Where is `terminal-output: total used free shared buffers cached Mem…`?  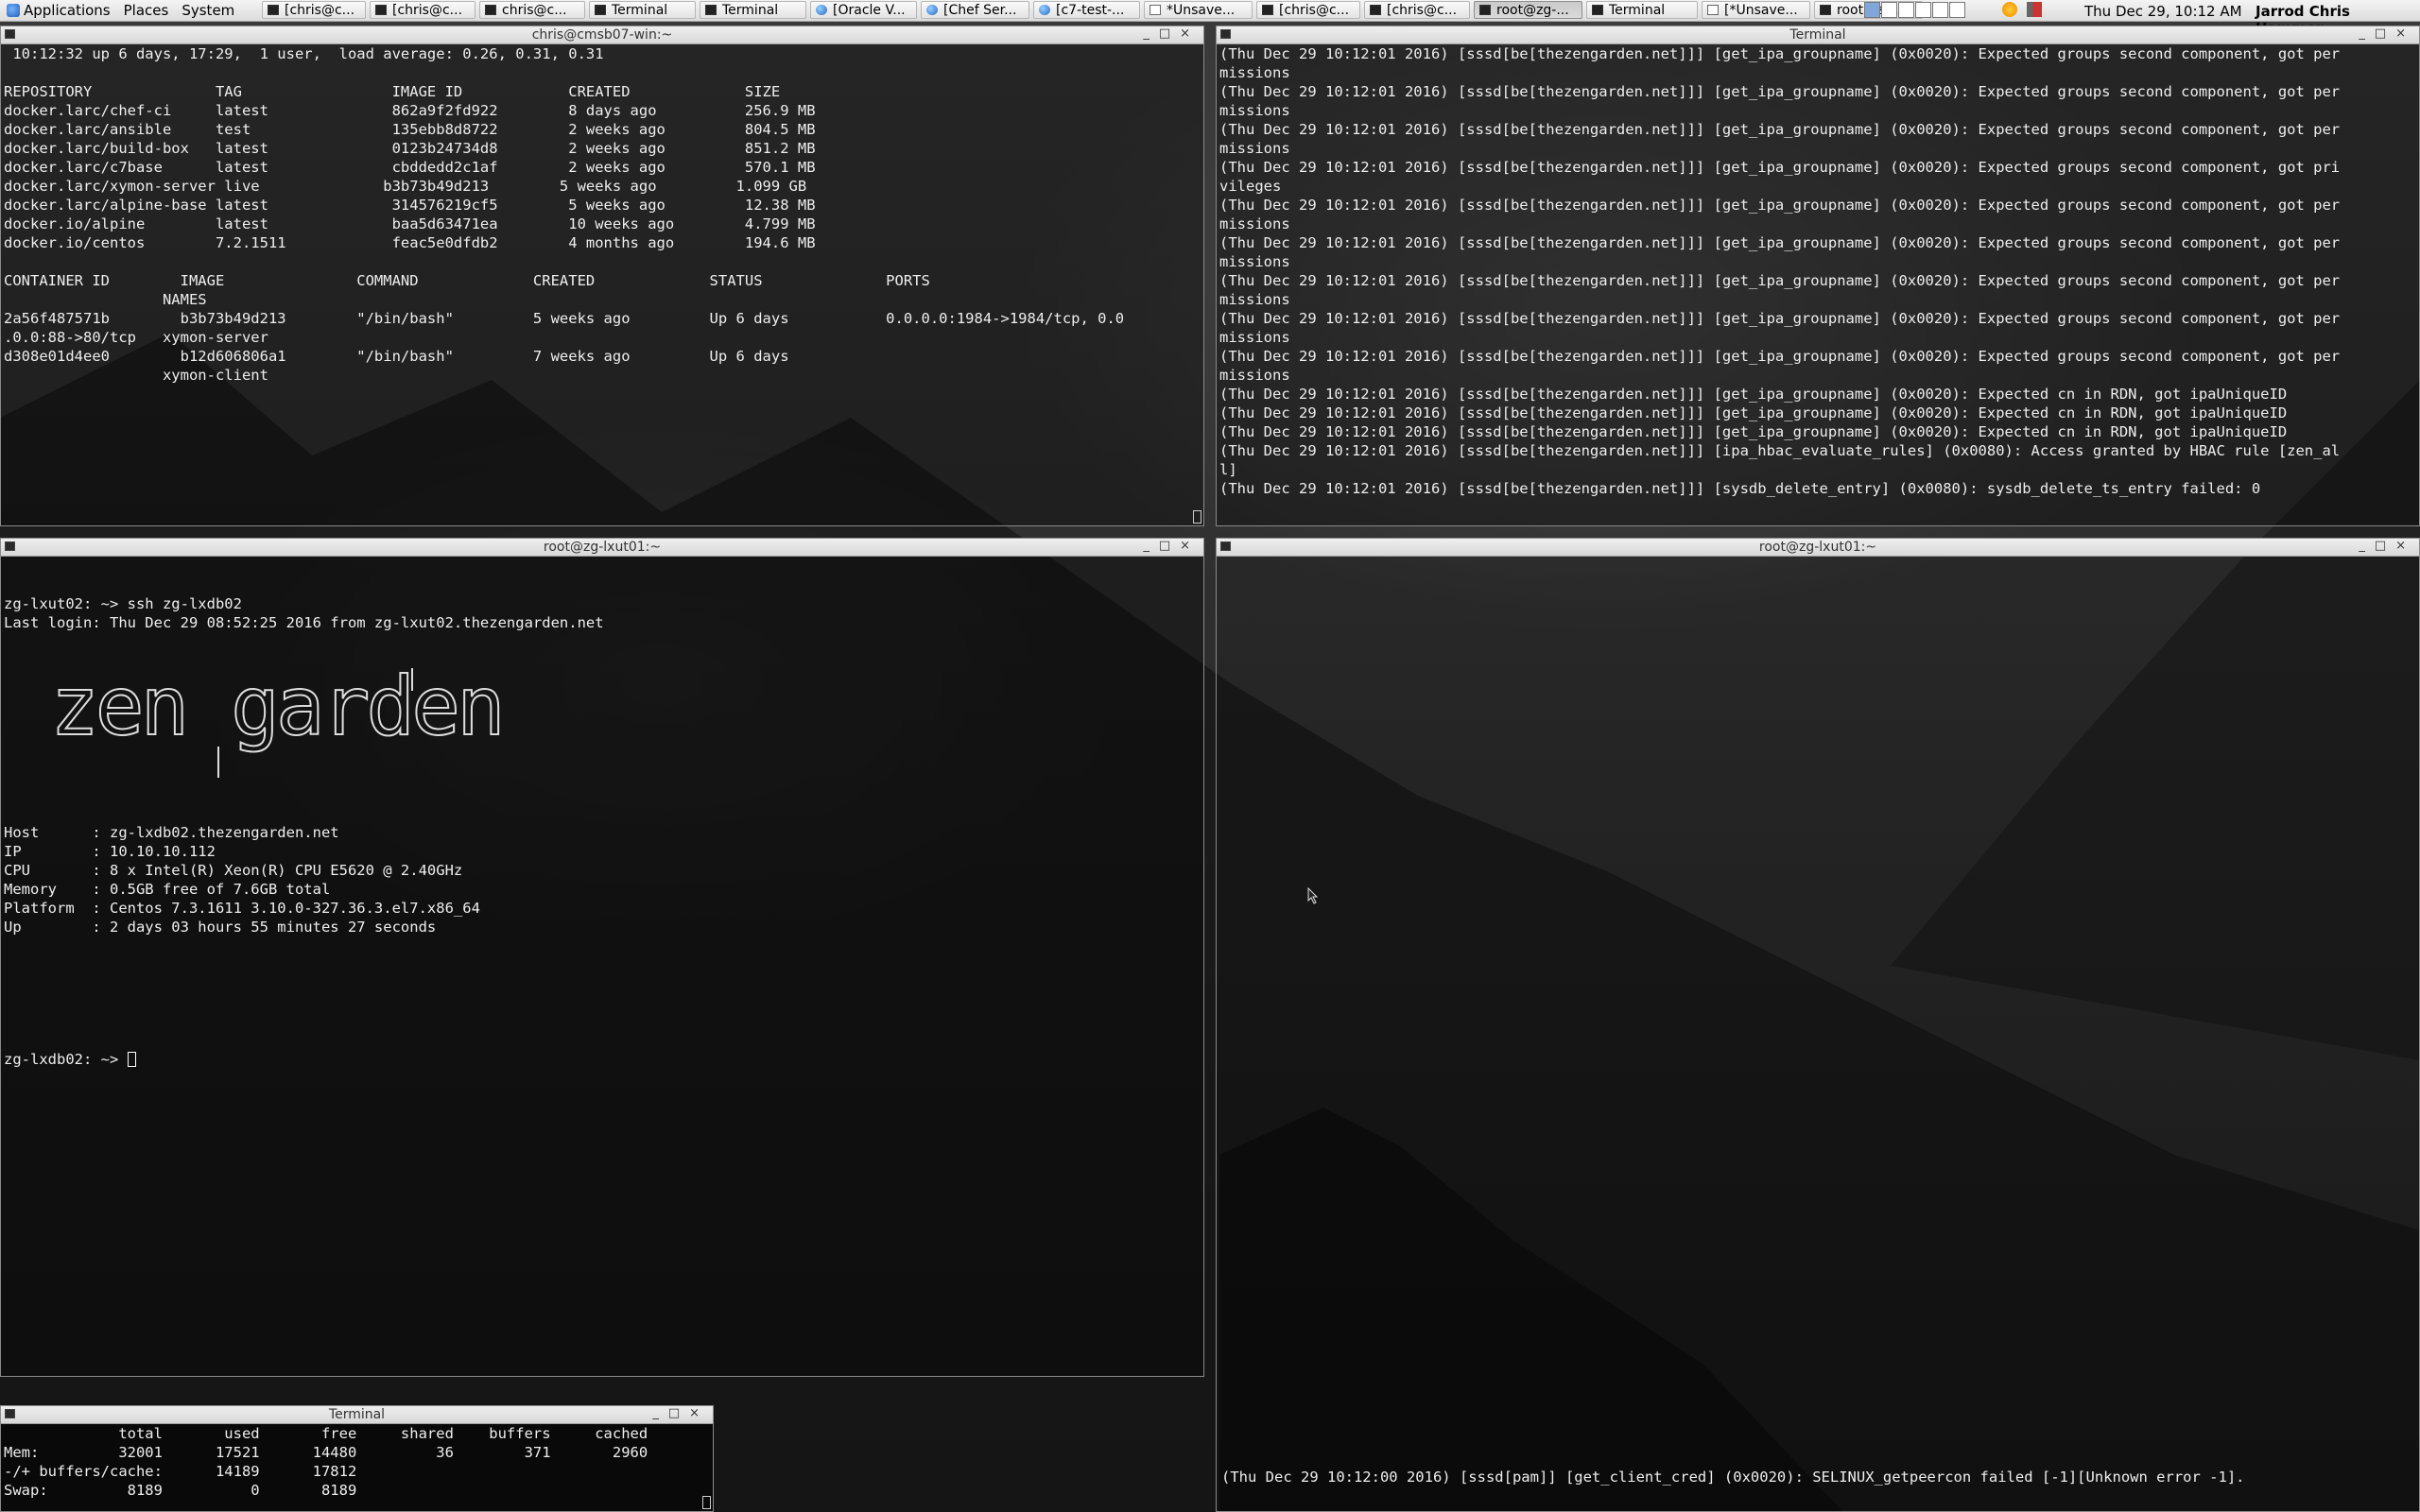 terminal-output: total used free shared buffers cached Mem… is located at coordinates (357, 1468).